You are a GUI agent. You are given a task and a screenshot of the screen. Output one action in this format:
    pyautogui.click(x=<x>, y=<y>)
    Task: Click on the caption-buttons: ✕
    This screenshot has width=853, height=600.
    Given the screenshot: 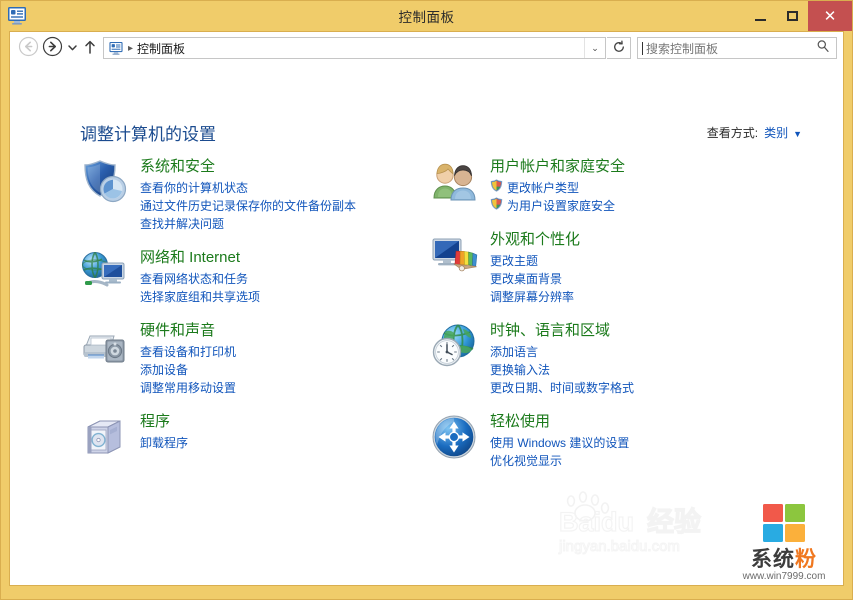 What is the action you would take?
    pyautogui.click(x=798, y=16)
    